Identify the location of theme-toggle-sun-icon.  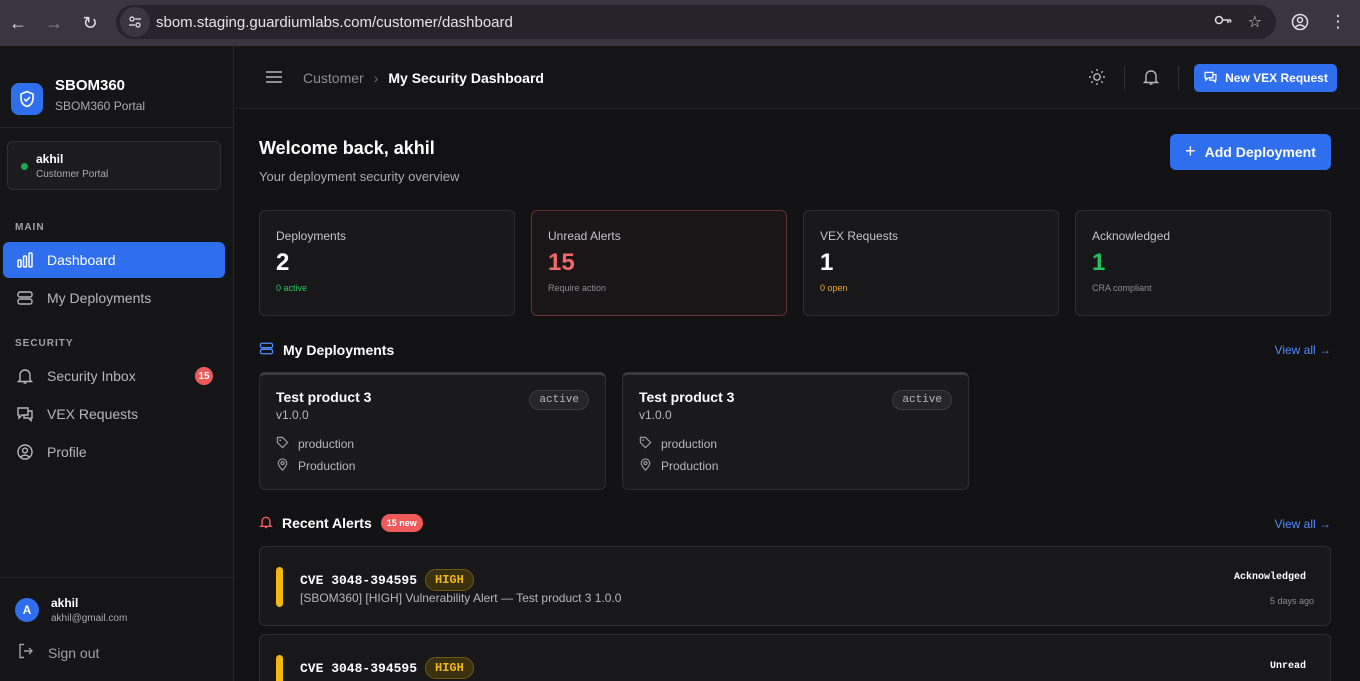
(1097, 79).